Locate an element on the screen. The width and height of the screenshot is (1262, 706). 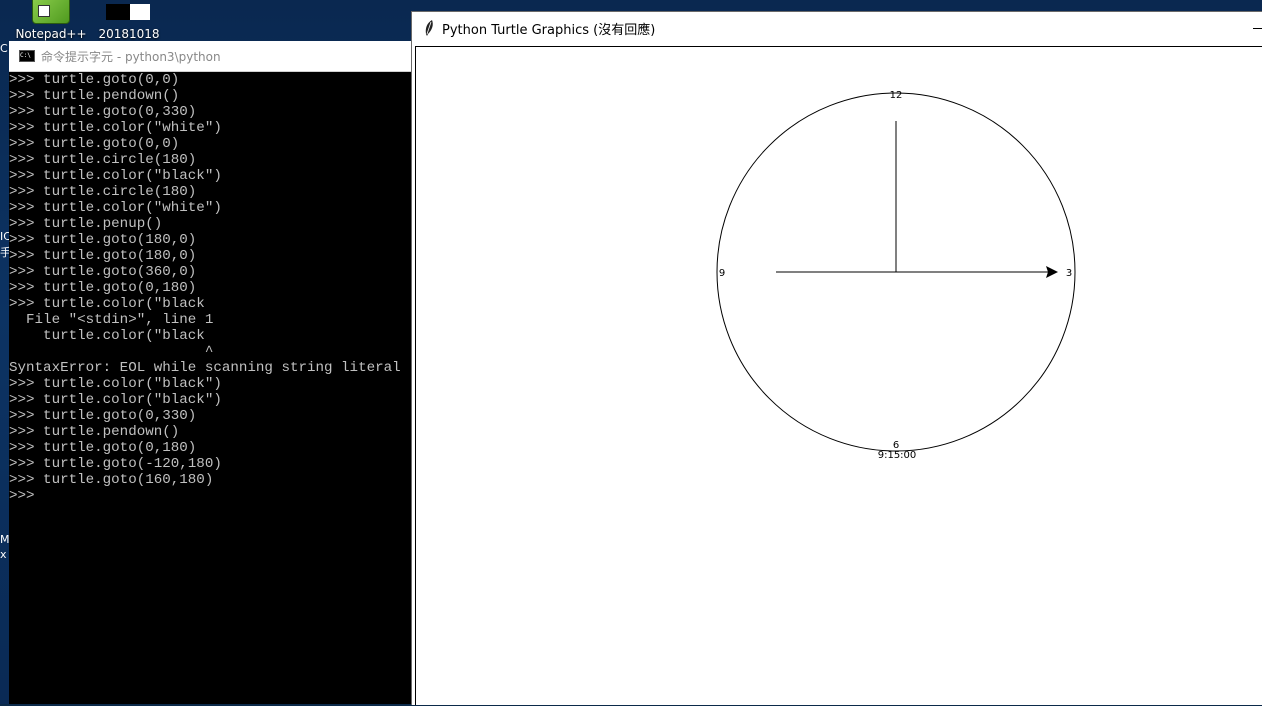
notepadpp-desktop-icon: Notepad++ is located at coordinates (51, 21).